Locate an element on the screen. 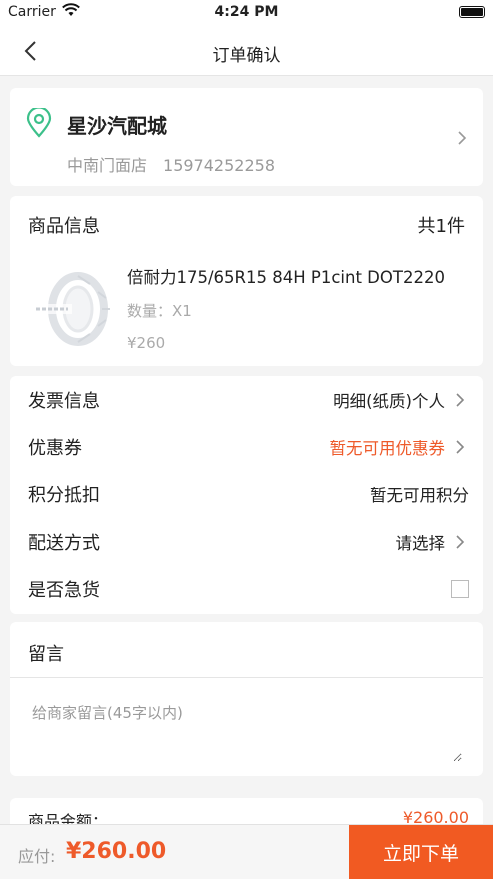  location-pin-icon is located at coordinates (39, 123).